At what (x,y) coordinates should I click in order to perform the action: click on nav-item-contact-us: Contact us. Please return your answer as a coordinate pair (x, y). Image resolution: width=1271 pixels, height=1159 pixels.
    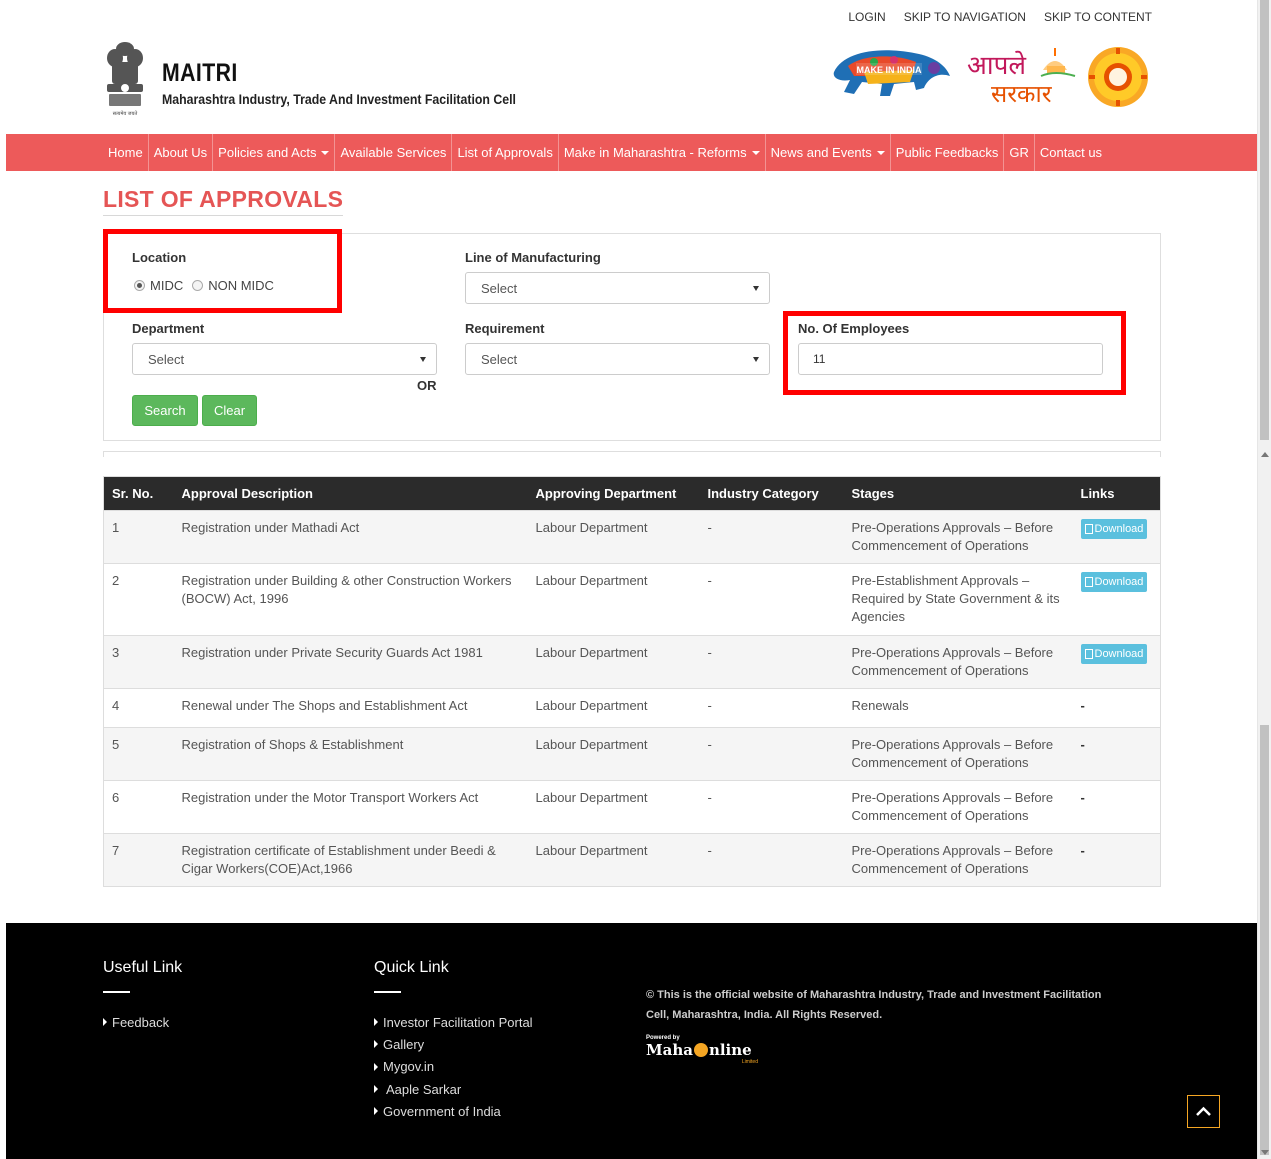
    Looking at the image, I should click on (1071, 152).